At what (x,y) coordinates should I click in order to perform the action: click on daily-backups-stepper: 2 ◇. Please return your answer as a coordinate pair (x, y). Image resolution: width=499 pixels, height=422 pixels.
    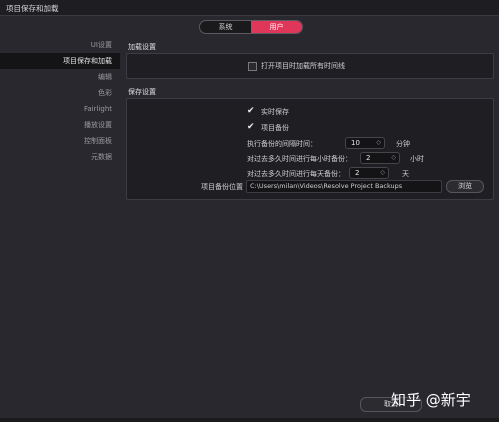
    Looking at the image, I should click on (369, 173).